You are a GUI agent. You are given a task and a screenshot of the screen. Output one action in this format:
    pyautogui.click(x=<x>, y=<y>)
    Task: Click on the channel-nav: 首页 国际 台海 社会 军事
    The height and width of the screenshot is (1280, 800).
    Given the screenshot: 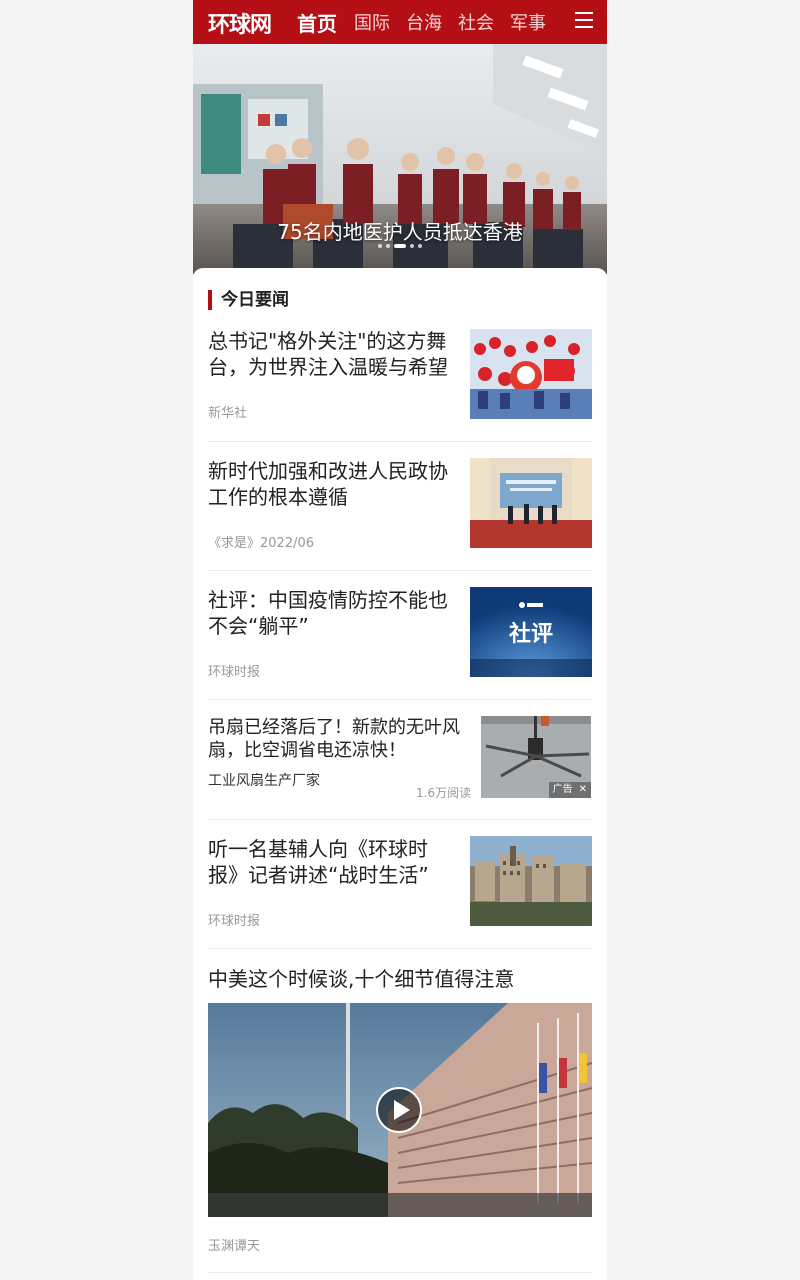 What is the action you would take?
    pyautogui.click(x=429, y=22)
    